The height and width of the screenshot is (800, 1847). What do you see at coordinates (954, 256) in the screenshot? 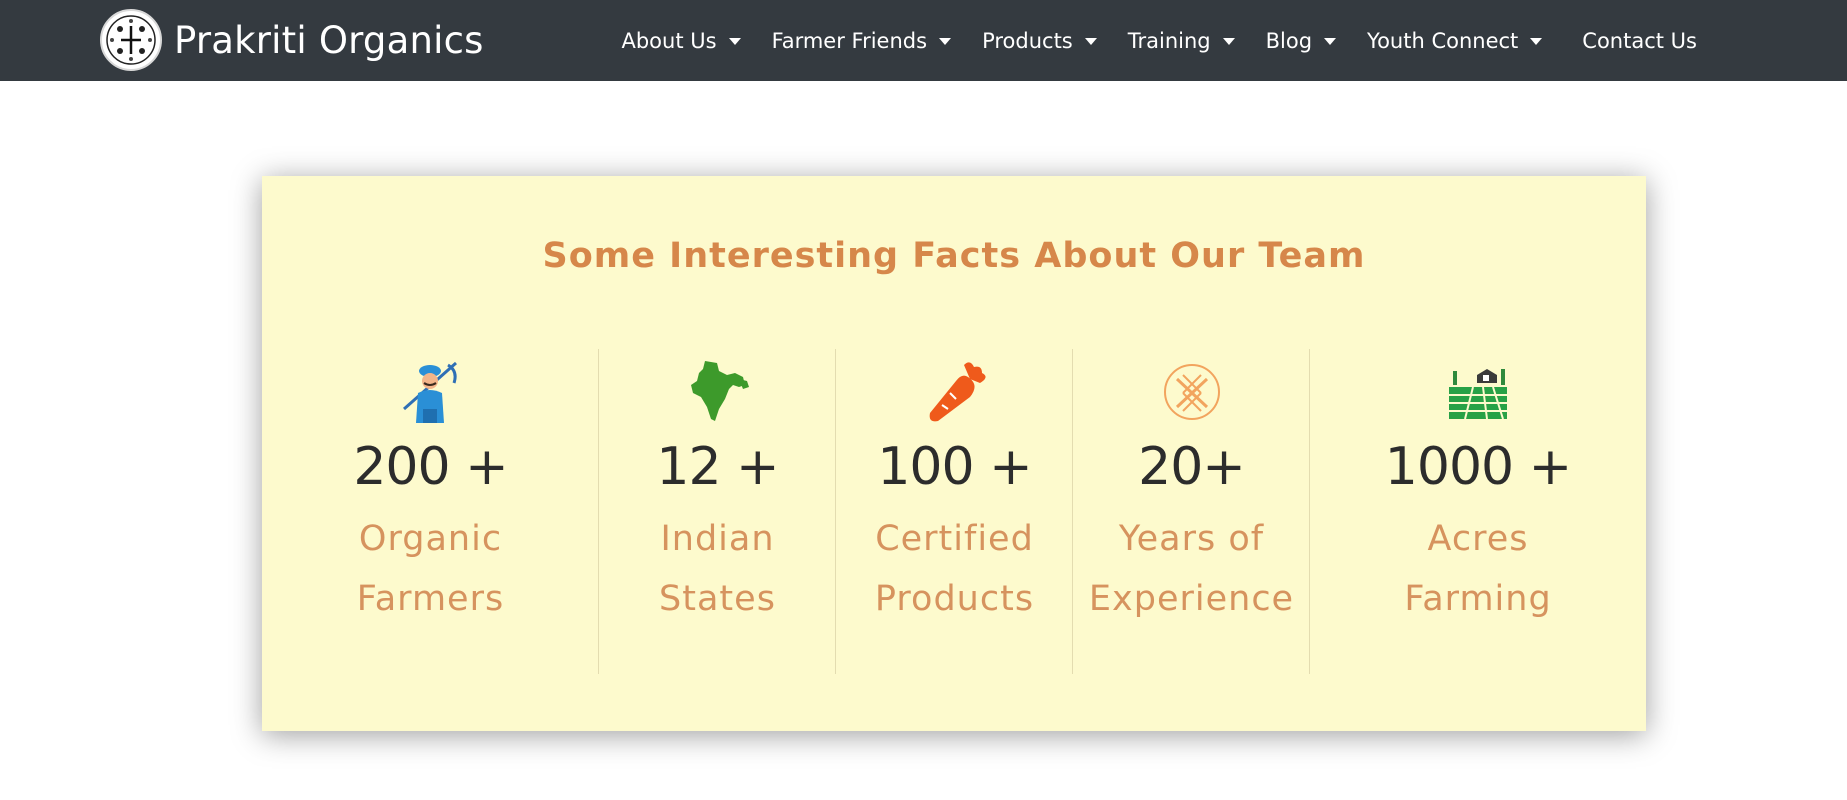
I see `facts-title: Some Interesting Facts About Our Team` at bounding box center [954, 256].